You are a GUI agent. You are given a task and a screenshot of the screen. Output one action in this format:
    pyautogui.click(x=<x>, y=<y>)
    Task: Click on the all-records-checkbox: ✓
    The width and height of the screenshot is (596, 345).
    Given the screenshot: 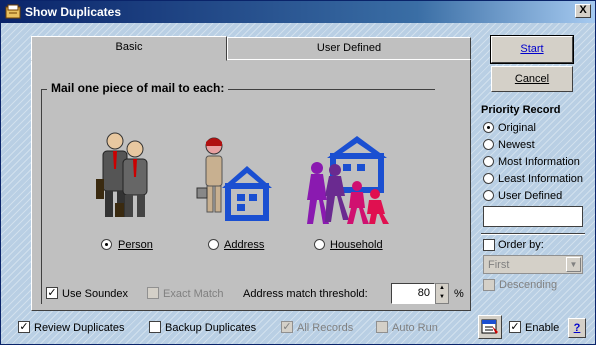 What is the action you would take?
    pyautogui.click(x=287, y=327)
    